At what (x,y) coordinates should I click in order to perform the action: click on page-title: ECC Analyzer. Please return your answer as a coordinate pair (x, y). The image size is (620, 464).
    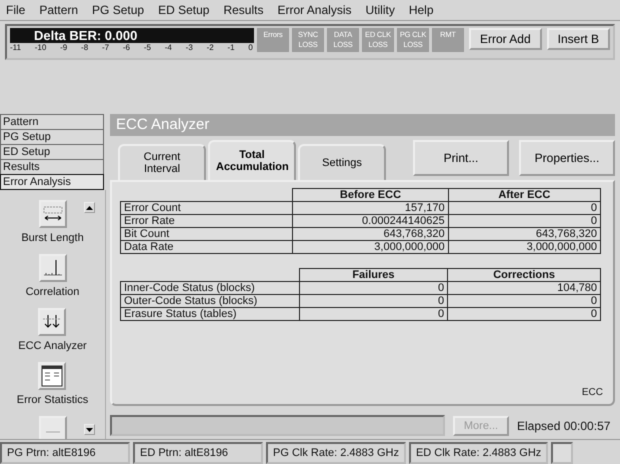
    Looking at the image, I should click on (362, 125).